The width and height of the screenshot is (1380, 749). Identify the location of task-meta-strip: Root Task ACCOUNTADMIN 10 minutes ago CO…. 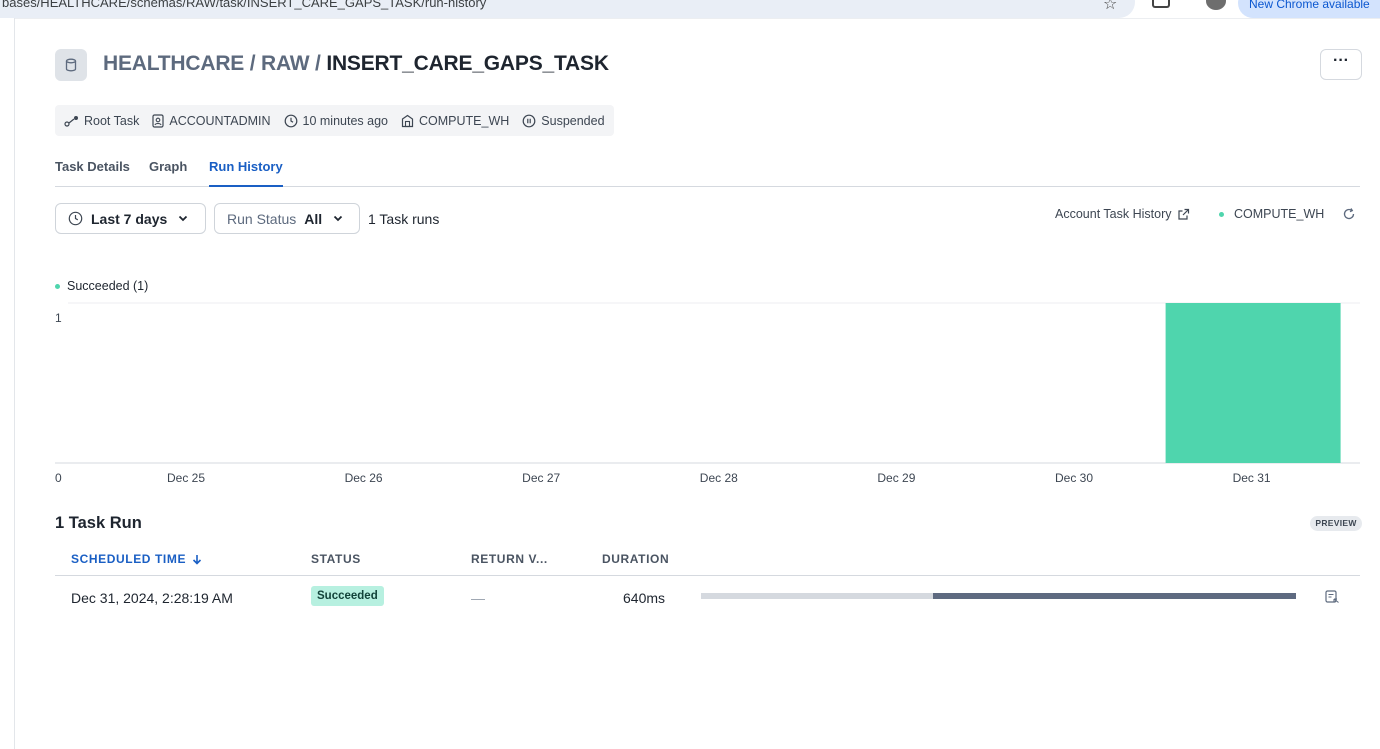
(334, 120).